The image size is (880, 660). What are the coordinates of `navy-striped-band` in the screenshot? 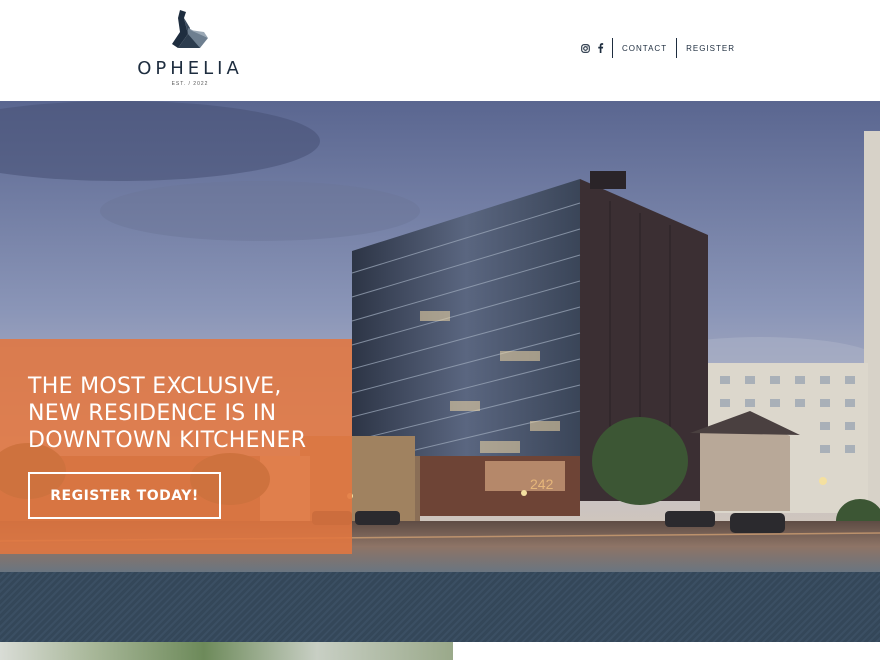 It's located at (440, 607).